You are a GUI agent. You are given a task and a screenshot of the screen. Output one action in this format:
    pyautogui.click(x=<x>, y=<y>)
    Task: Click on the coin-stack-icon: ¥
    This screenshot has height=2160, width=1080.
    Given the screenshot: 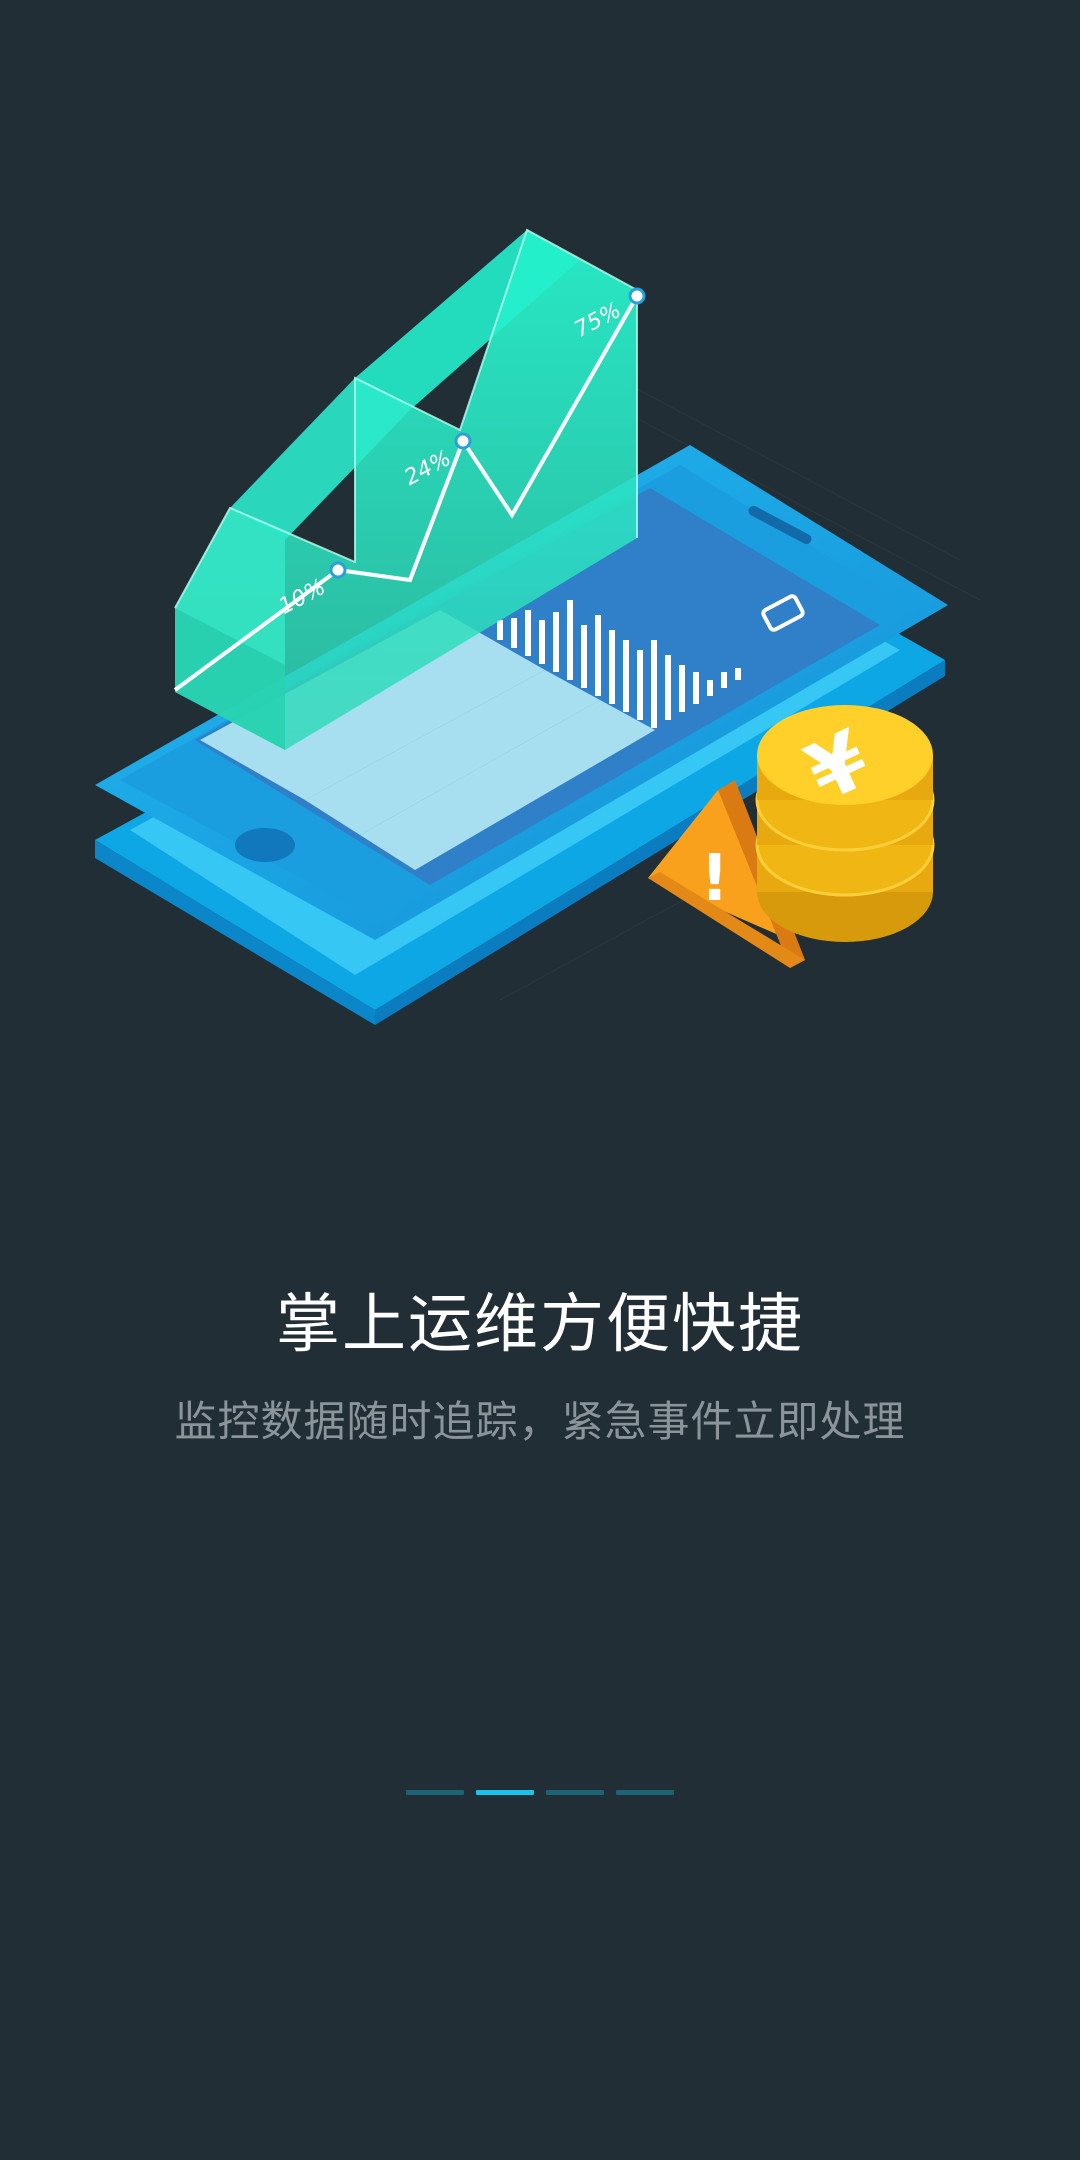 What is the action you would take?
    pyautogui.click(x=845, y=823)
    